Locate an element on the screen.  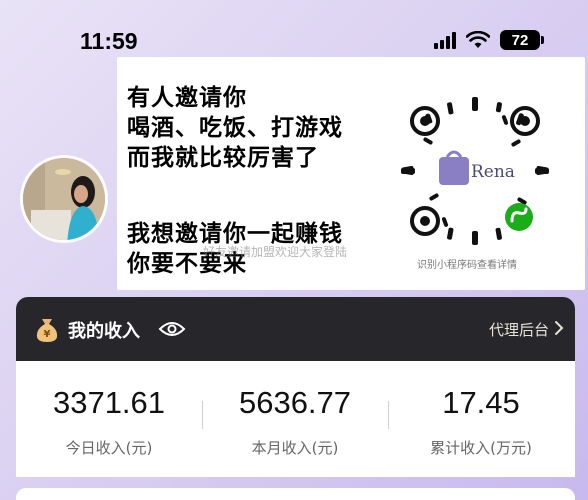
mini-program-qr-code: Rena is located at coordinates (475, 171).